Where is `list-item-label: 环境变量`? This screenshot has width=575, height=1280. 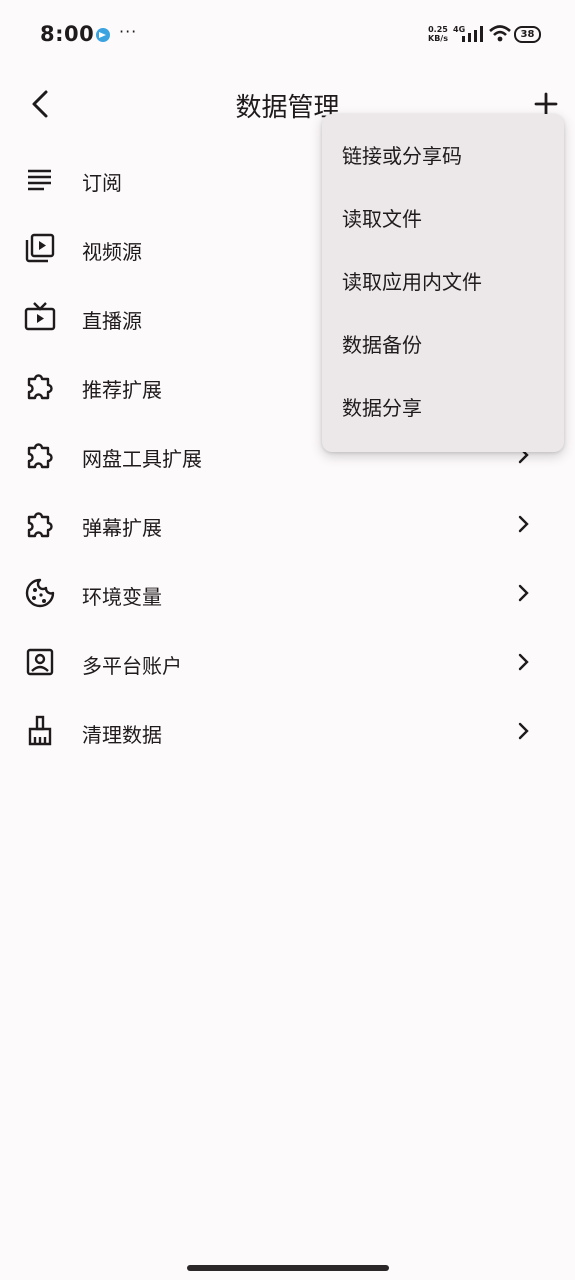
list-item-label: 环境变量 is located at coordinates (122, 597).